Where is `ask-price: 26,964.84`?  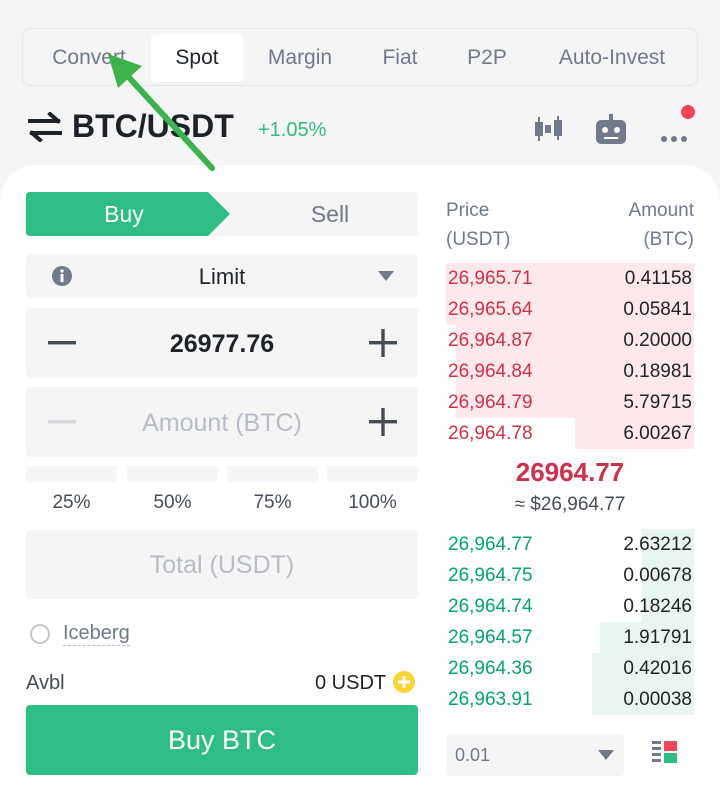
ask-price: 26,964.84 is located at coordinates (490, 371).